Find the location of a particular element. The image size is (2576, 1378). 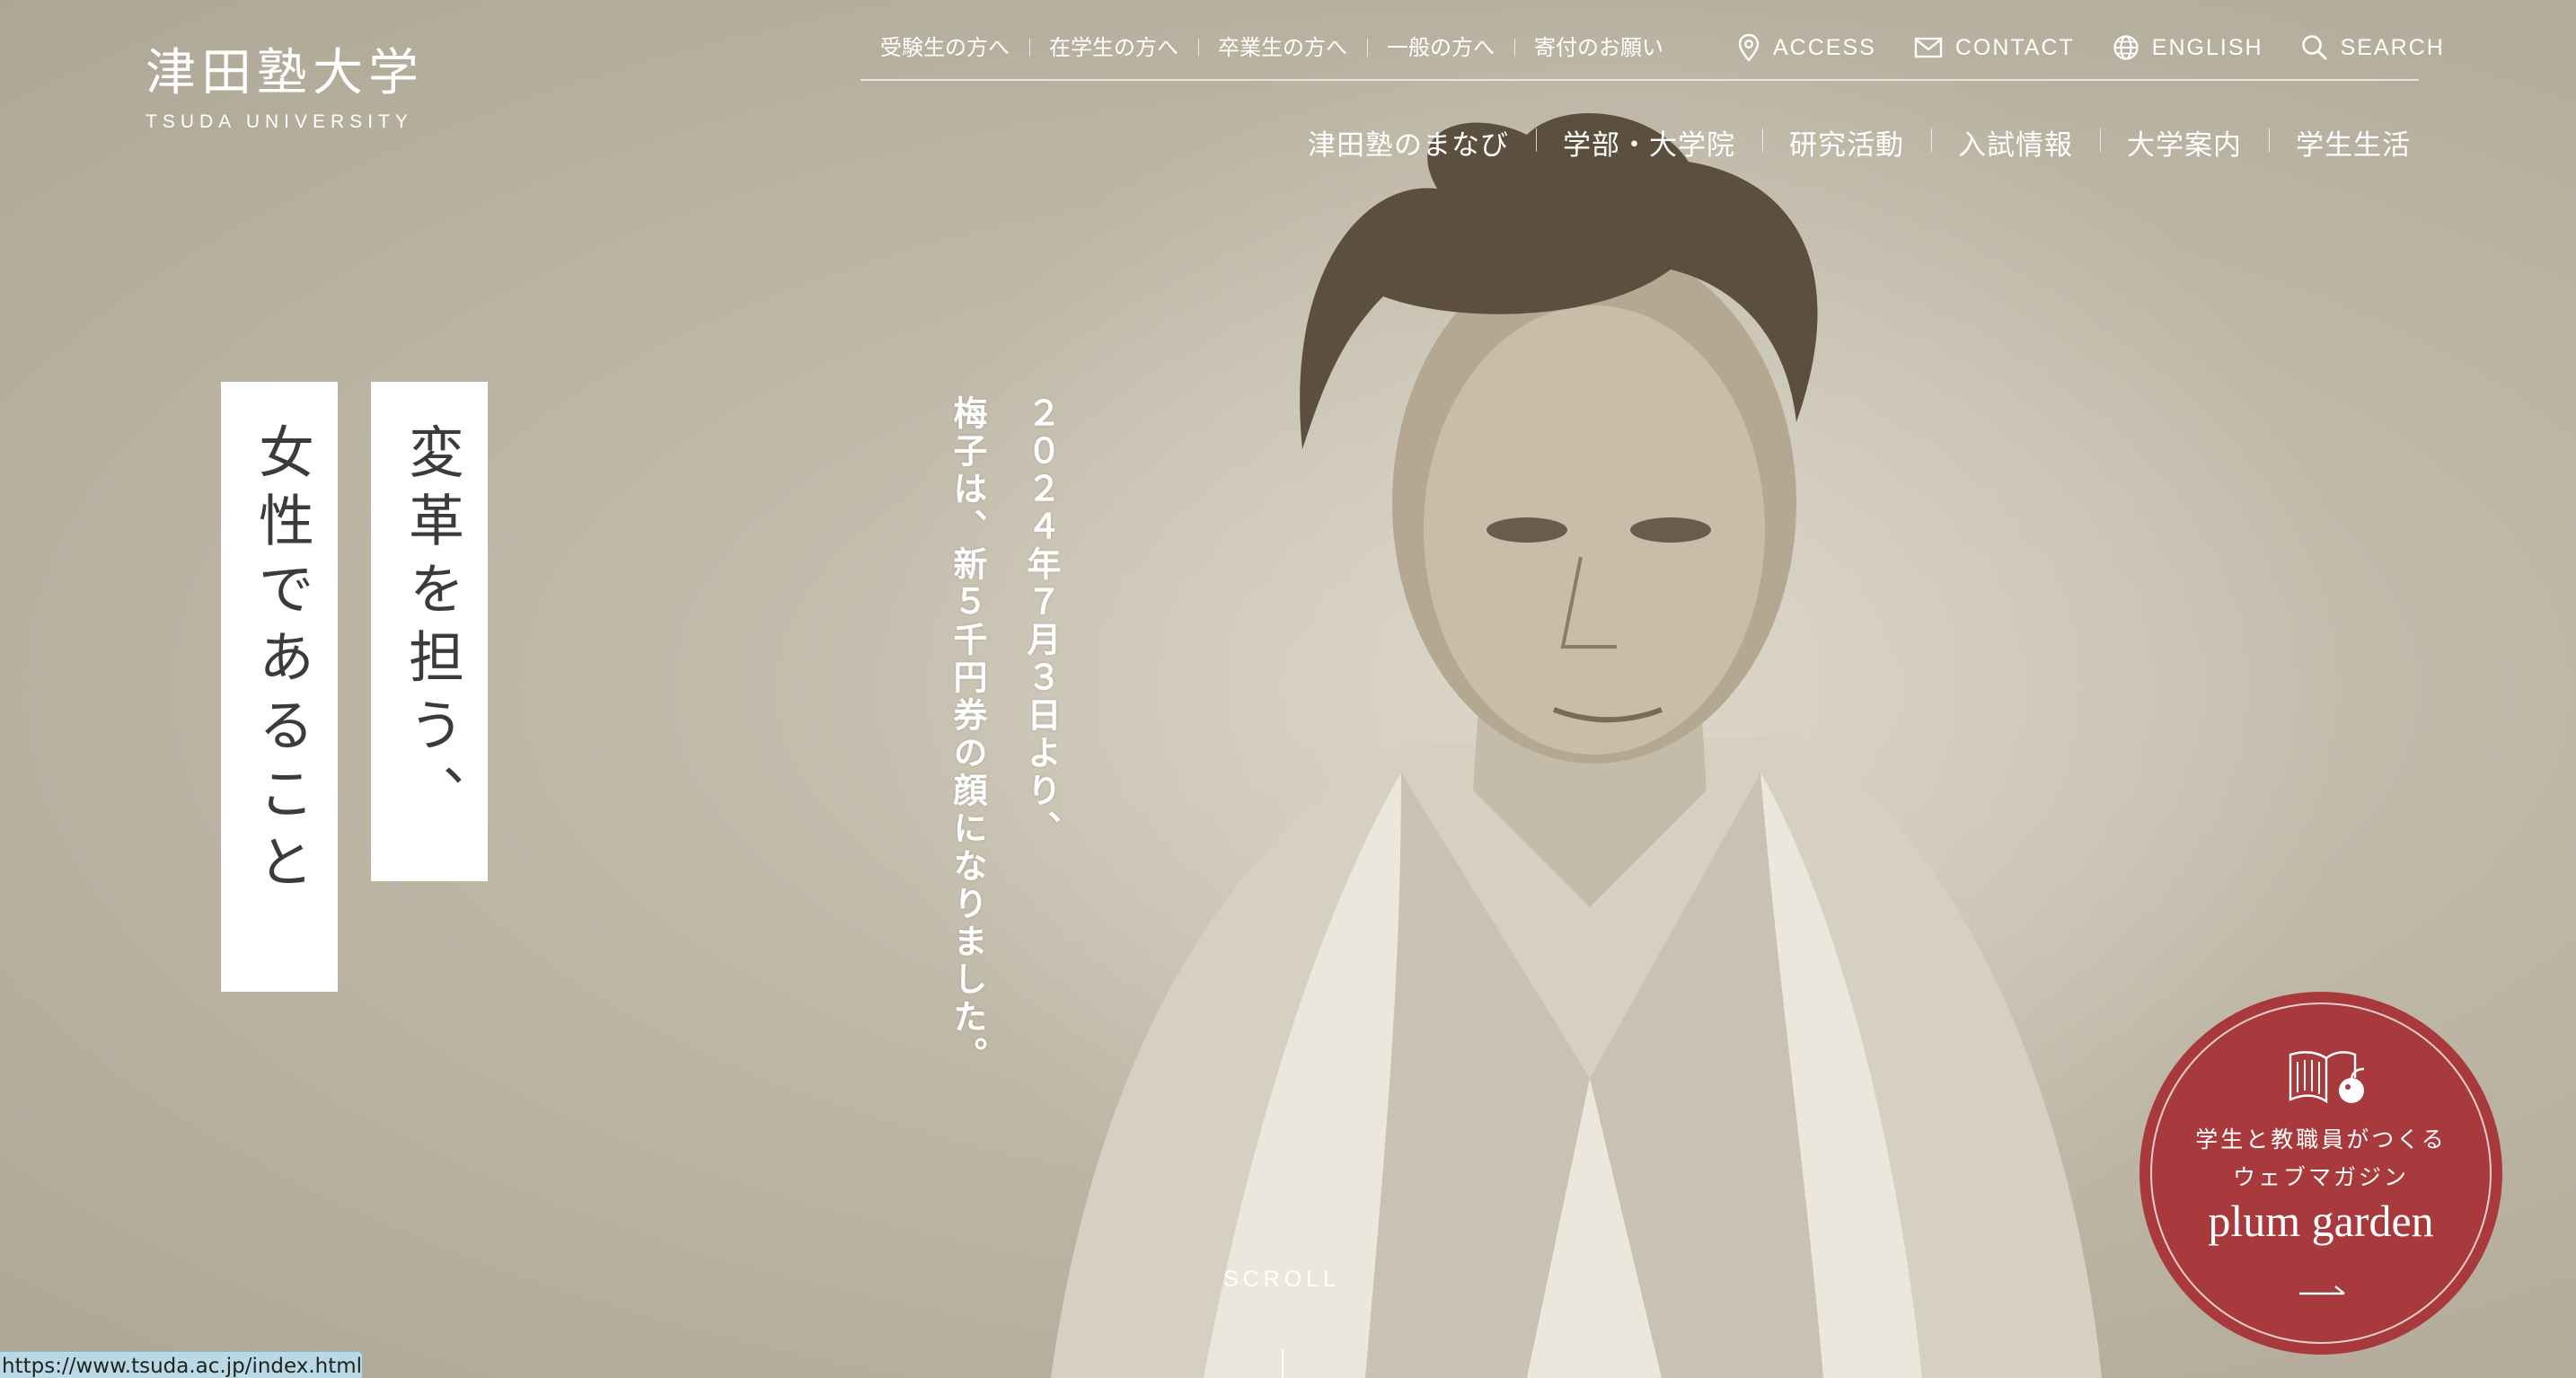

access-label: ACCESS is located at coordinates (1824, 47).